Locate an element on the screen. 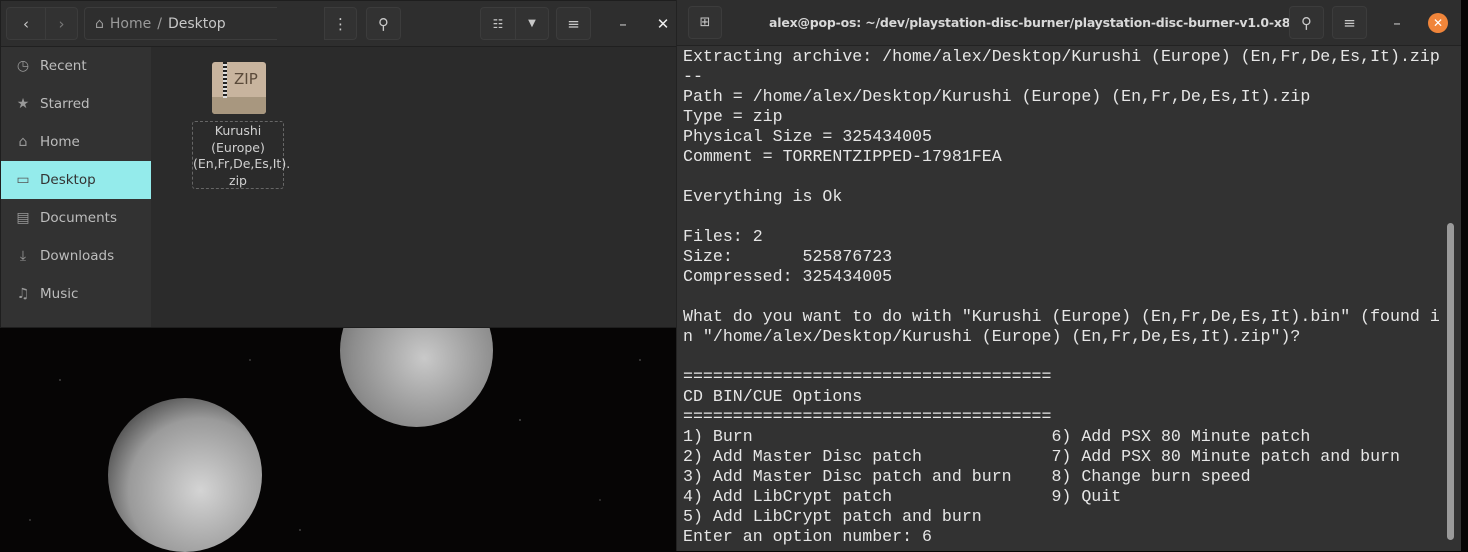 This screenshot has height=552, width=1468. zip-file-icon: ZIP is located at coordinates (239, 88).